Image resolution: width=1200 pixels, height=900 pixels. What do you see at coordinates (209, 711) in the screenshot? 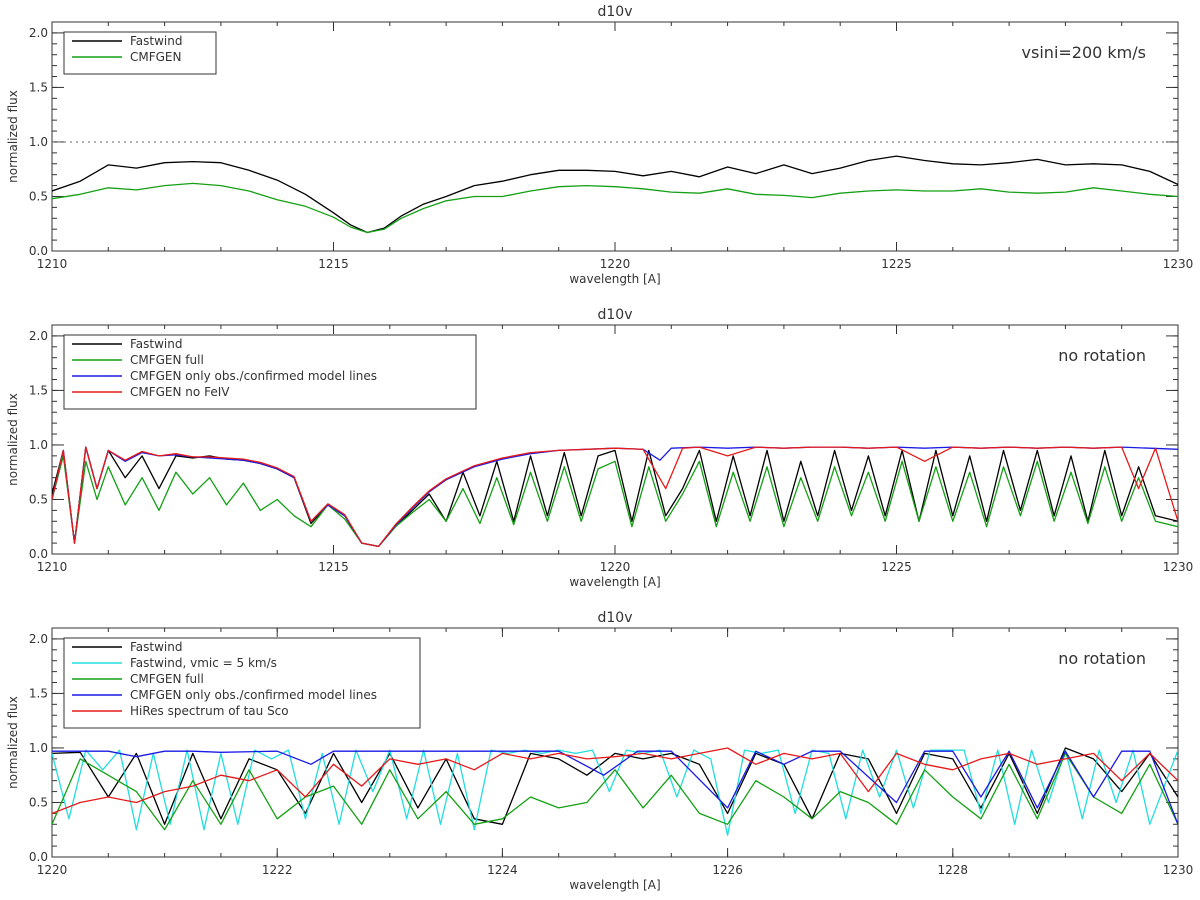
I see `legend-label-5: HiRes spectrum of tau Sco` at bounding box center [209, 711].